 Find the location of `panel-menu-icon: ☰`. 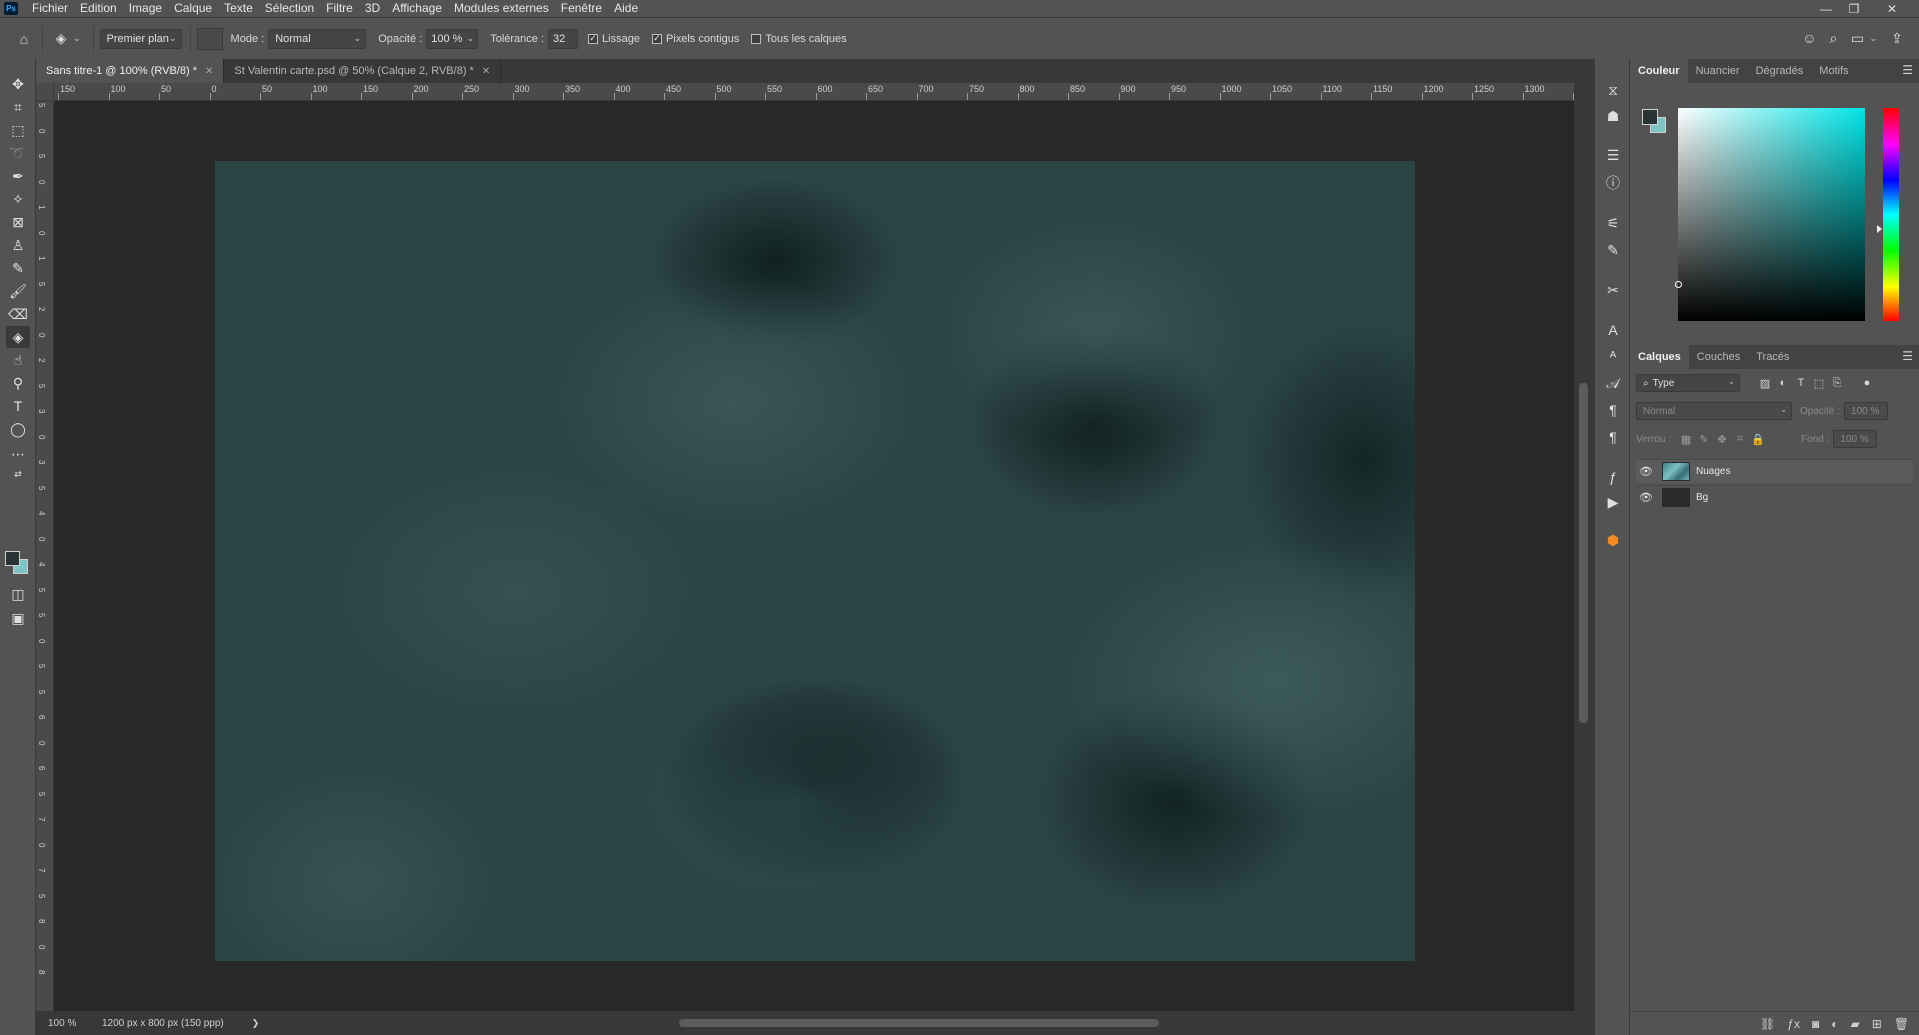

panel-menu-icon: ☰ is located at coordinates (1907, 70).